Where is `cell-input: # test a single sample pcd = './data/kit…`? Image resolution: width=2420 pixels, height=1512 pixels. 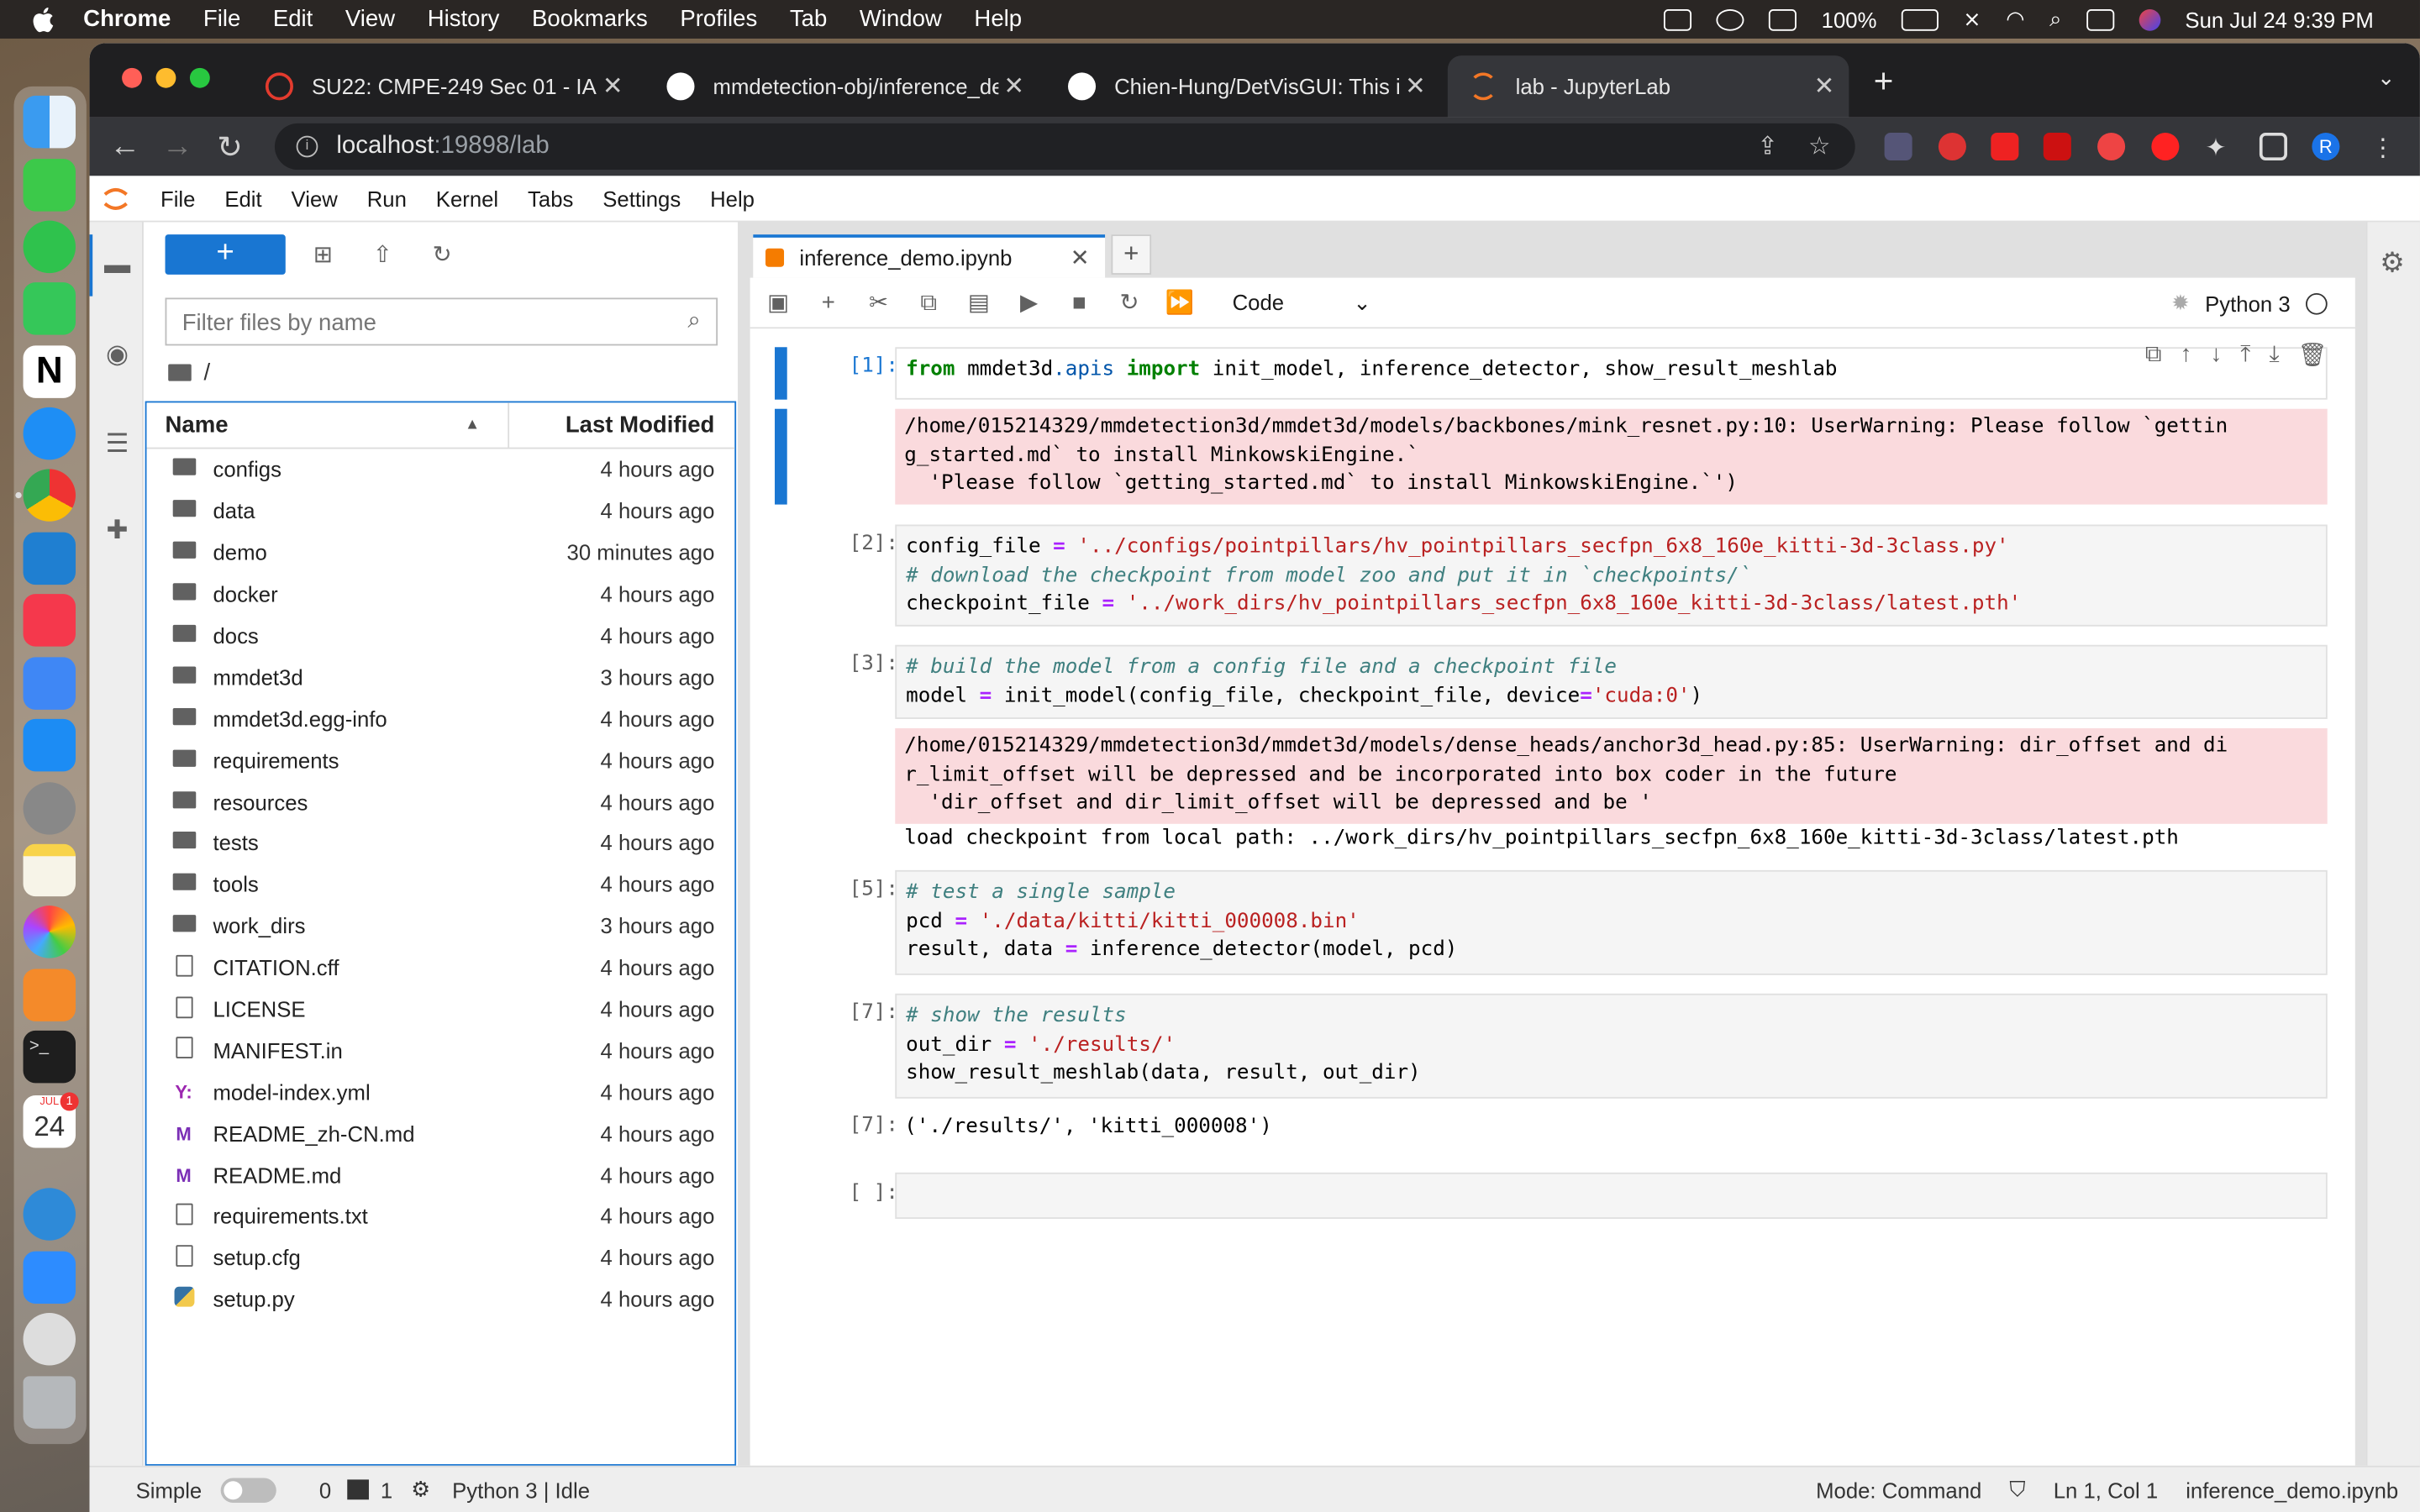
cell-input: # test a single sample pcd = './data/kit… is located at coordinates (1612, 922).